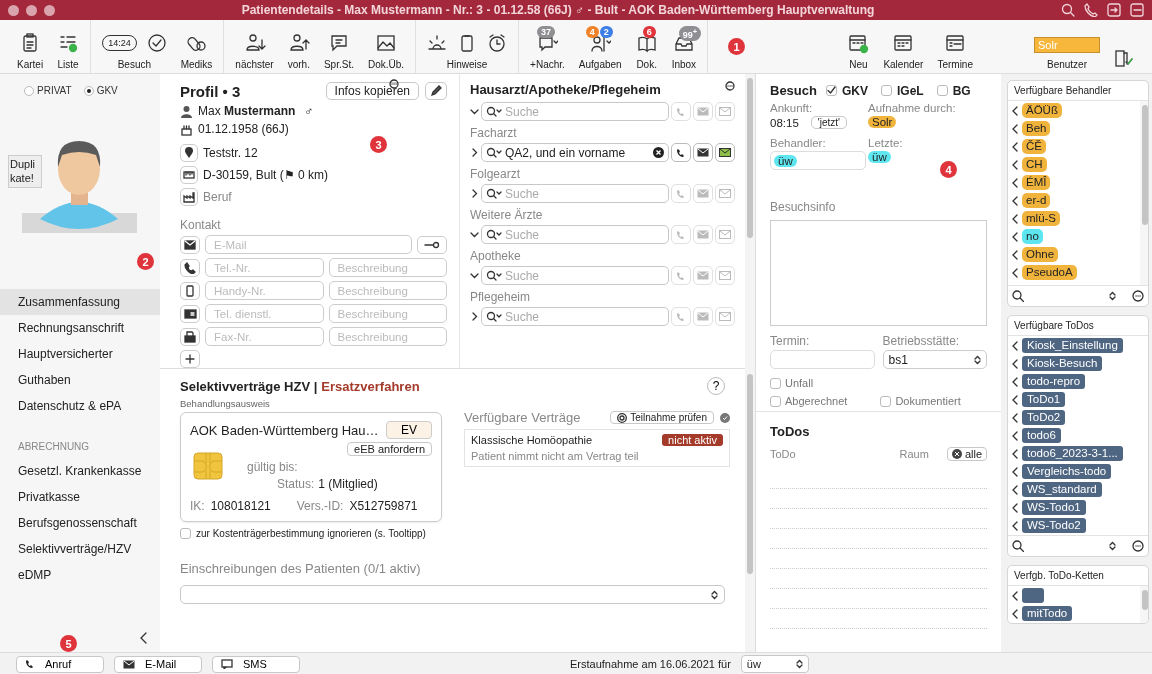 Image resolution: width=1152 pixels, height=674 pixels. Describe the element at coordinates (597, 448) in the screenshot. I see `contract-item: Klassische Homöopathie nicht aktiv Patient nimmt nicht am Vertrag teil` at that location.